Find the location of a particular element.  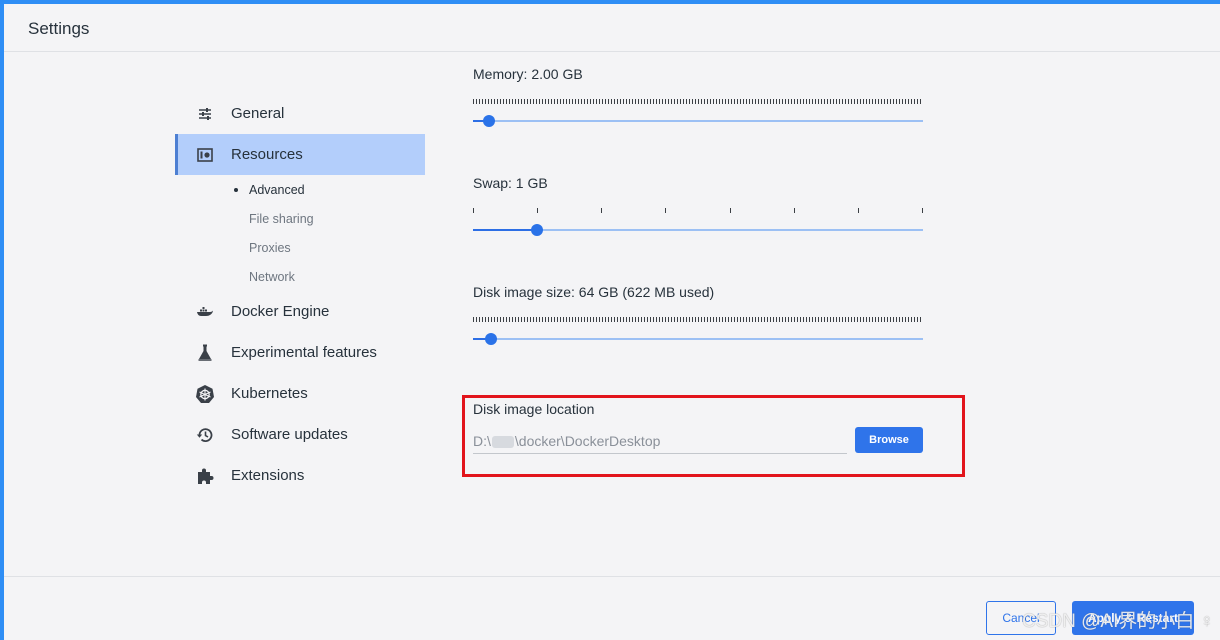

disk-size-slider is located at coordinates (698, 339).